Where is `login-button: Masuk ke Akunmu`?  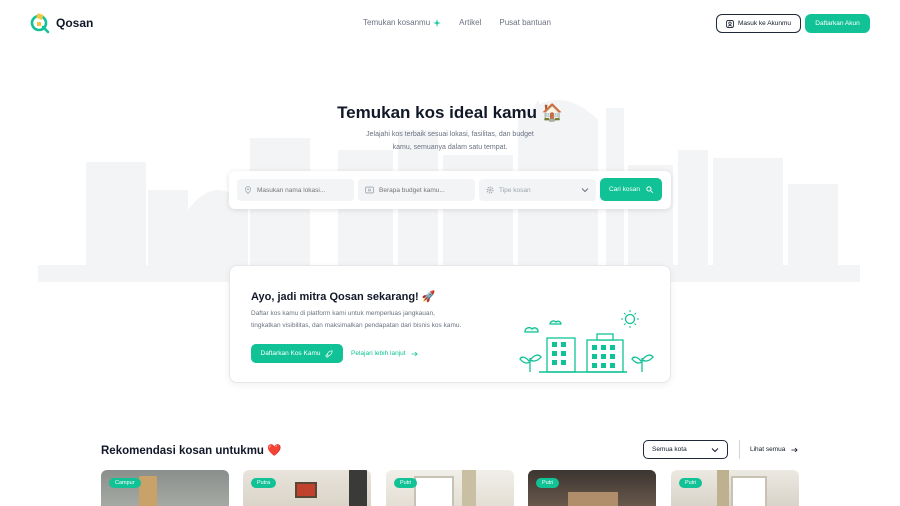
login-button: Masuk ke Akunmu is located at coordinates (758, 23).